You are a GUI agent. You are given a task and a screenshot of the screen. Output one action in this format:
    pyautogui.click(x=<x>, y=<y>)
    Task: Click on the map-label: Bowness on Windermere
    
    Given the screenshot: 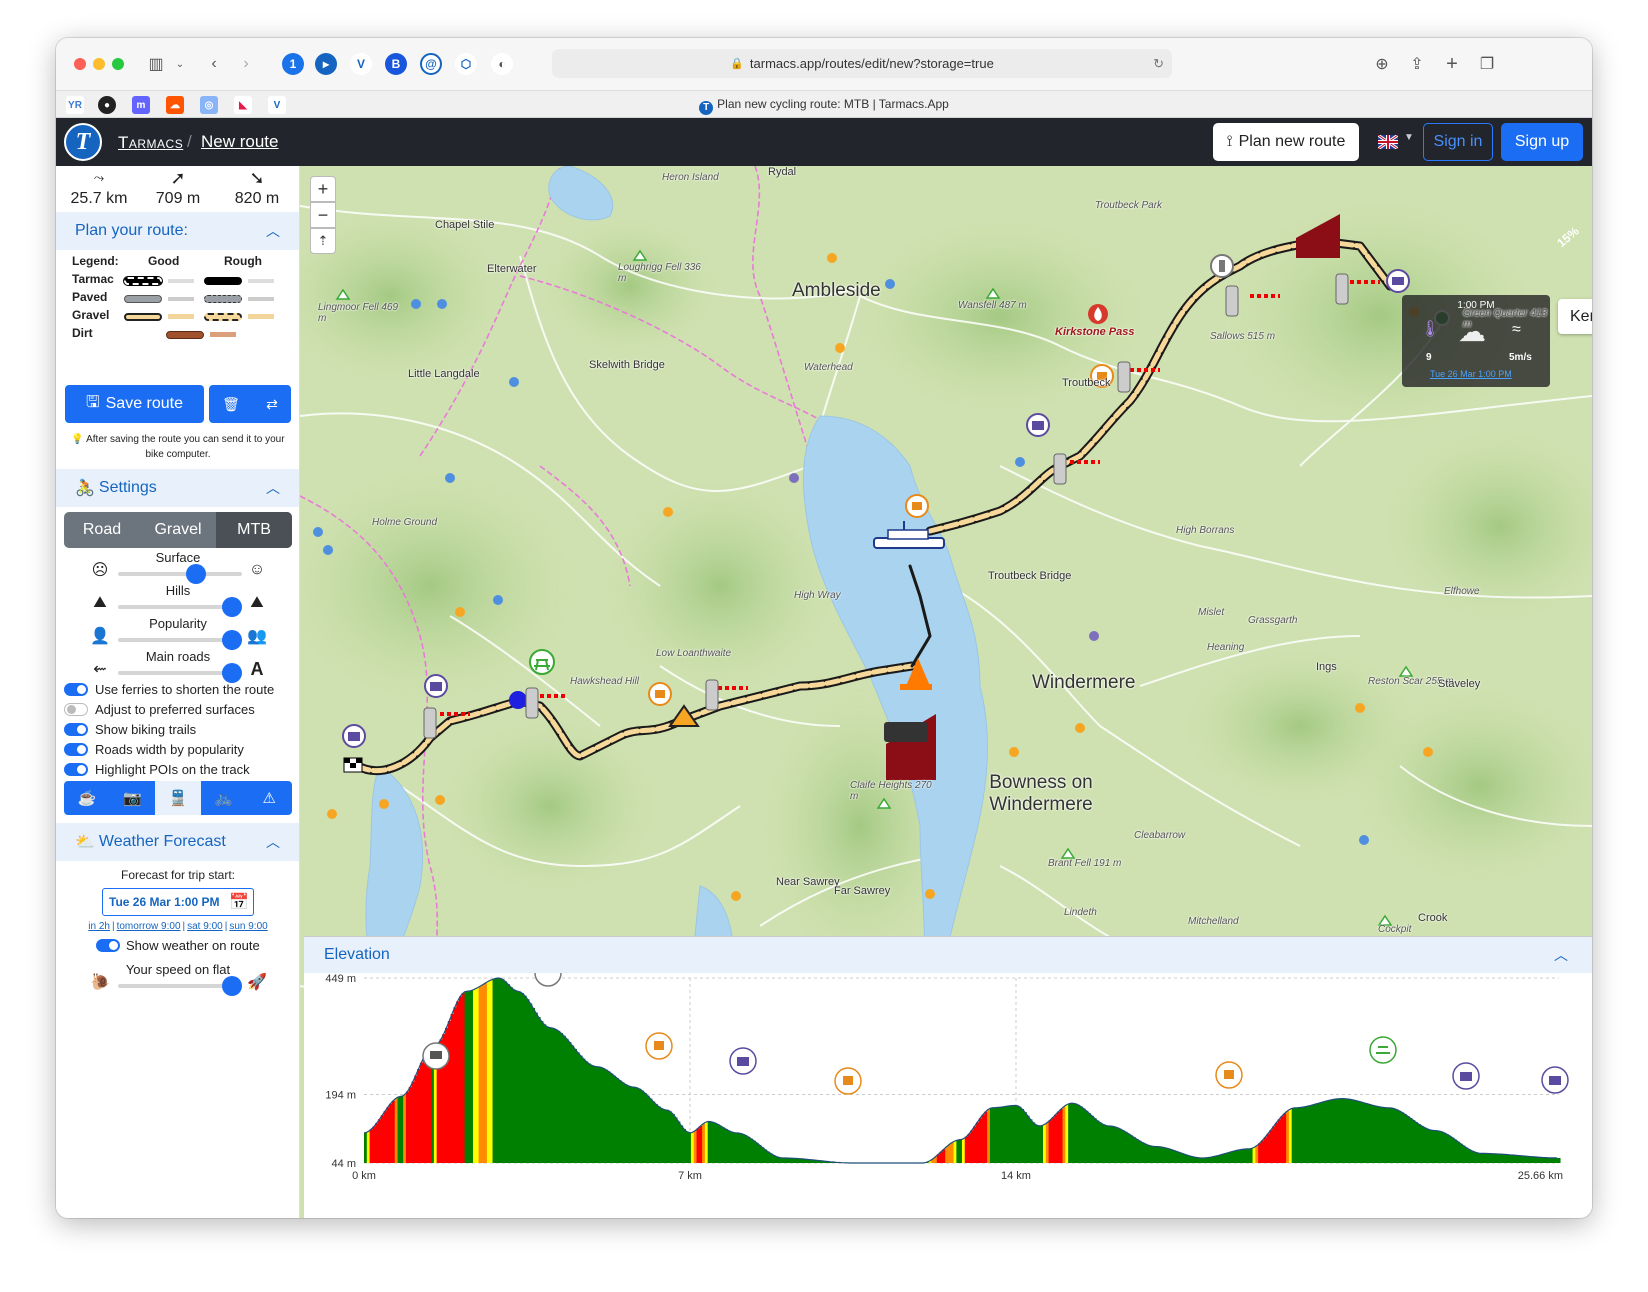 What is the action you would take?
    pyautogui.click(x=1041, y=793)
    